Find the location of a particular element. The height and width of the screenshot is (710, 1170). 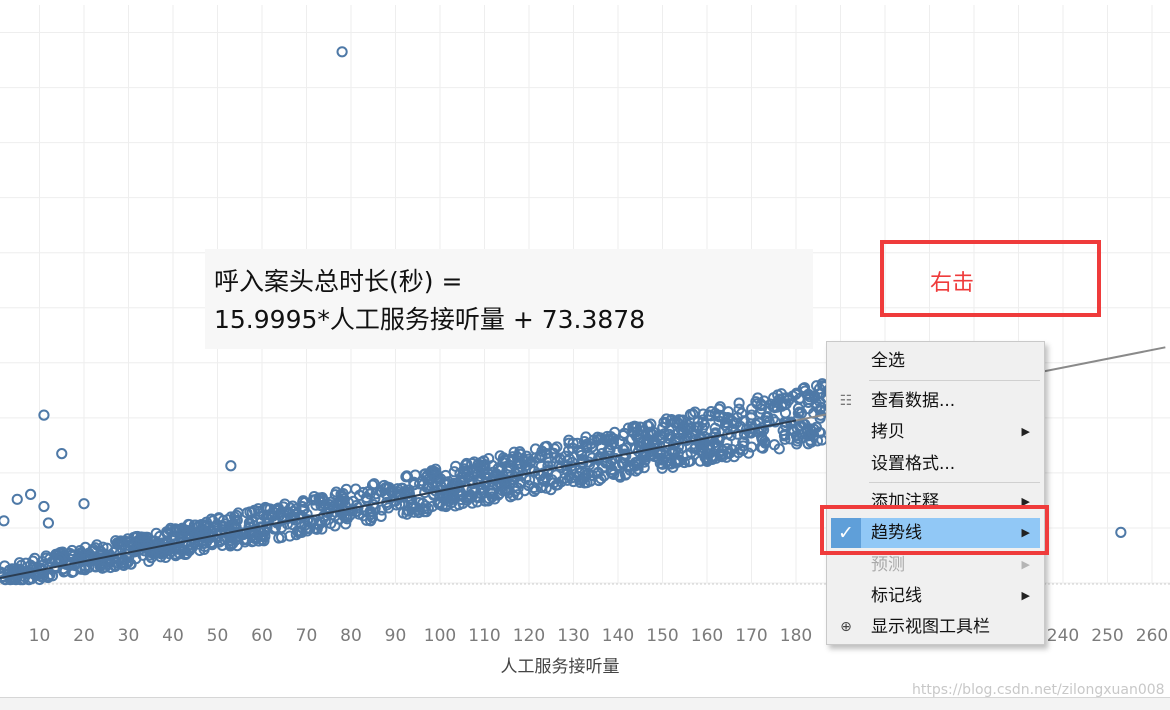

equation-line-2: 15.9995*人工服务接听量 + 73.3878 is located at coordinates (430, 319).